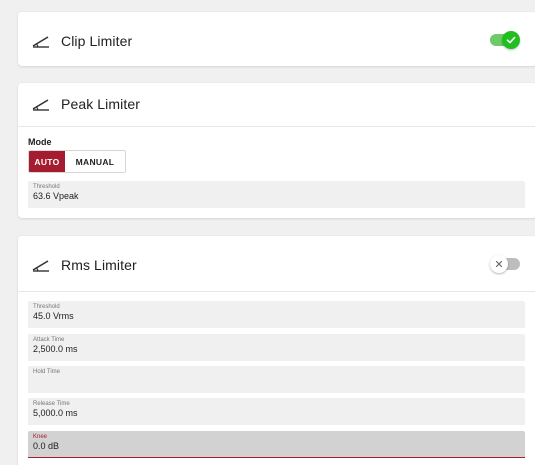 The height and width of the screenshot is (465, 535). I want to click on release-time-field: Release Time 5,000.0 ms, so click(276, 411).